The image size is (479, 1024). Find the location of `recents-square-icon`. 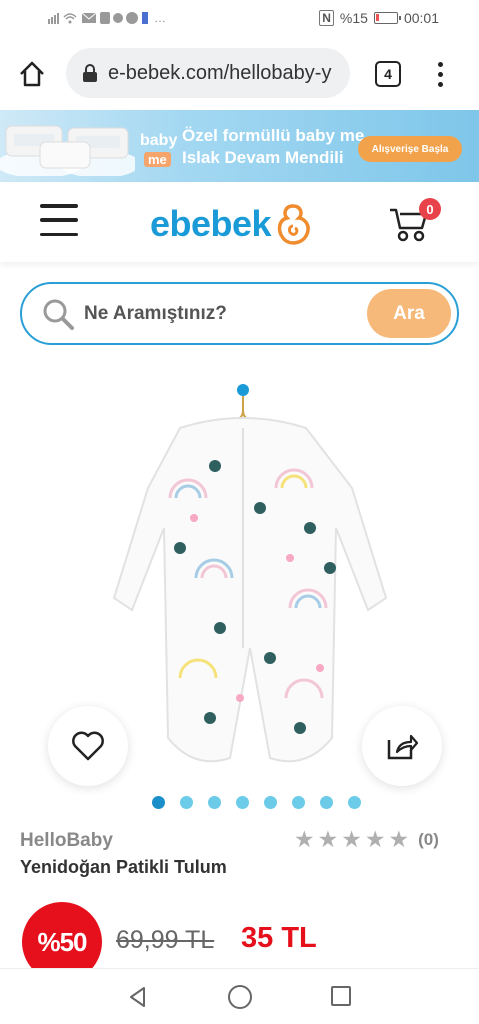

recents-square-icon is located at coordinates (341, 996).